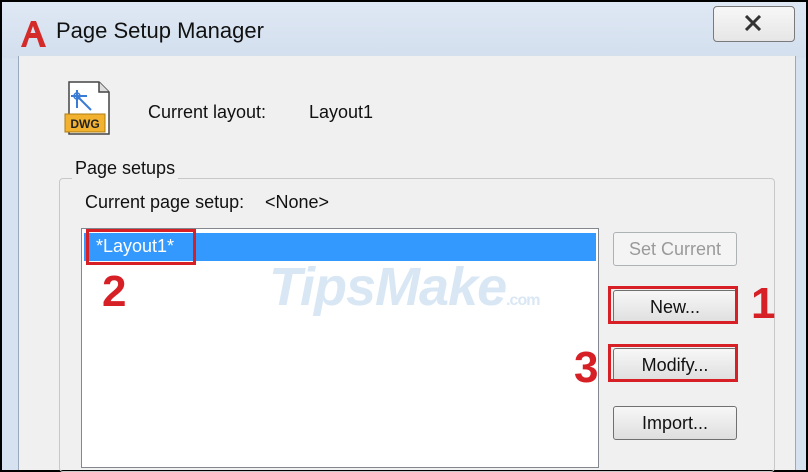 This screenshot has height=472, width=808. Describe the element at coordinates (763, 303) in the screenshot. I see `annotation-1: 1` at that location.